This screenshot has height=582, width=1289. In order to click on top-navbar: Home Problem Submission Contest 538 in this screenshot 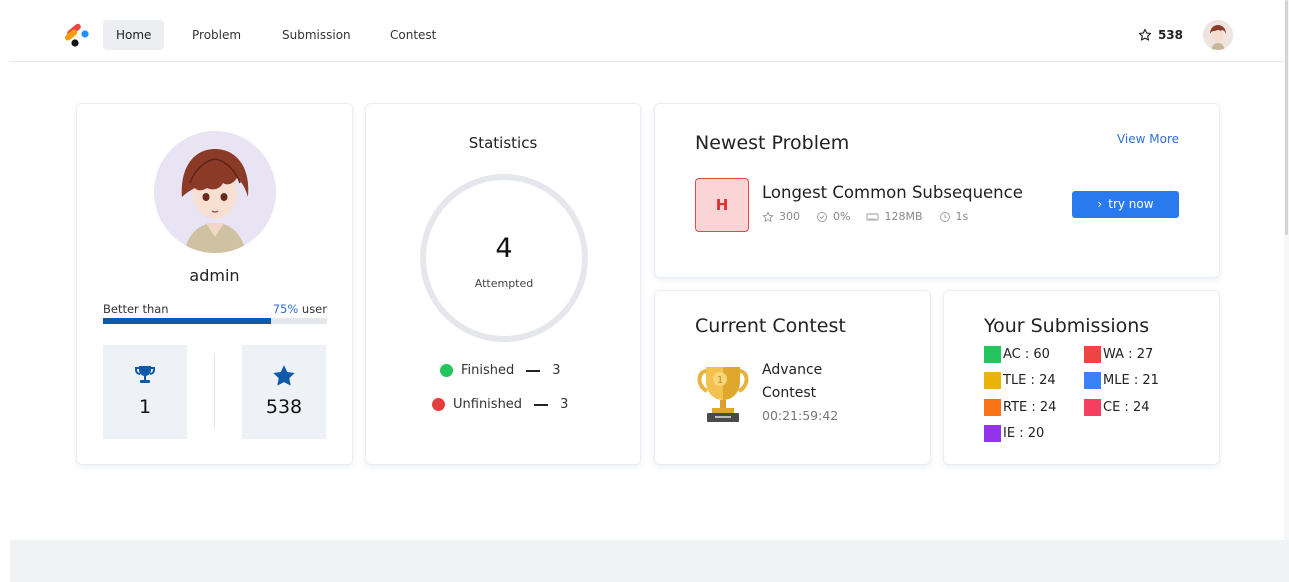, I will do `click(649, 31)`.